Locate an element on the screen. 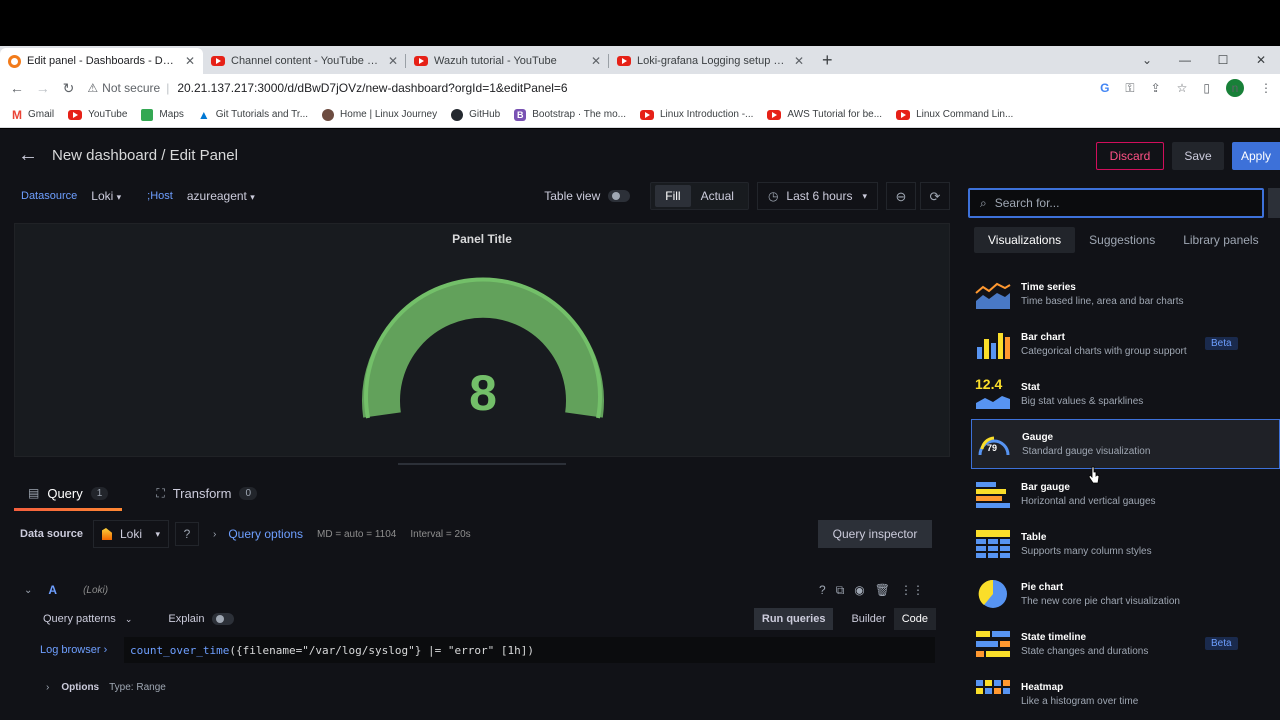 Image resolution: width=1280 pixels, height=720 pixels. viz-gauge: 79 Gauge Standard gauge visualization is located at coordinates (1125, 444).